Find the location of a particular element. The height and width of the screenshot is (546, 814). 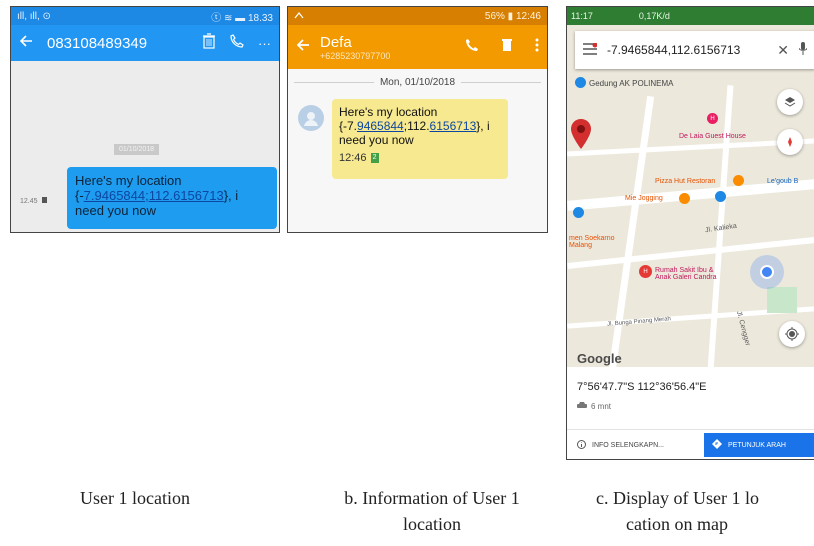

caption-a-text: User 1 location is located at coordinates (135, 498).